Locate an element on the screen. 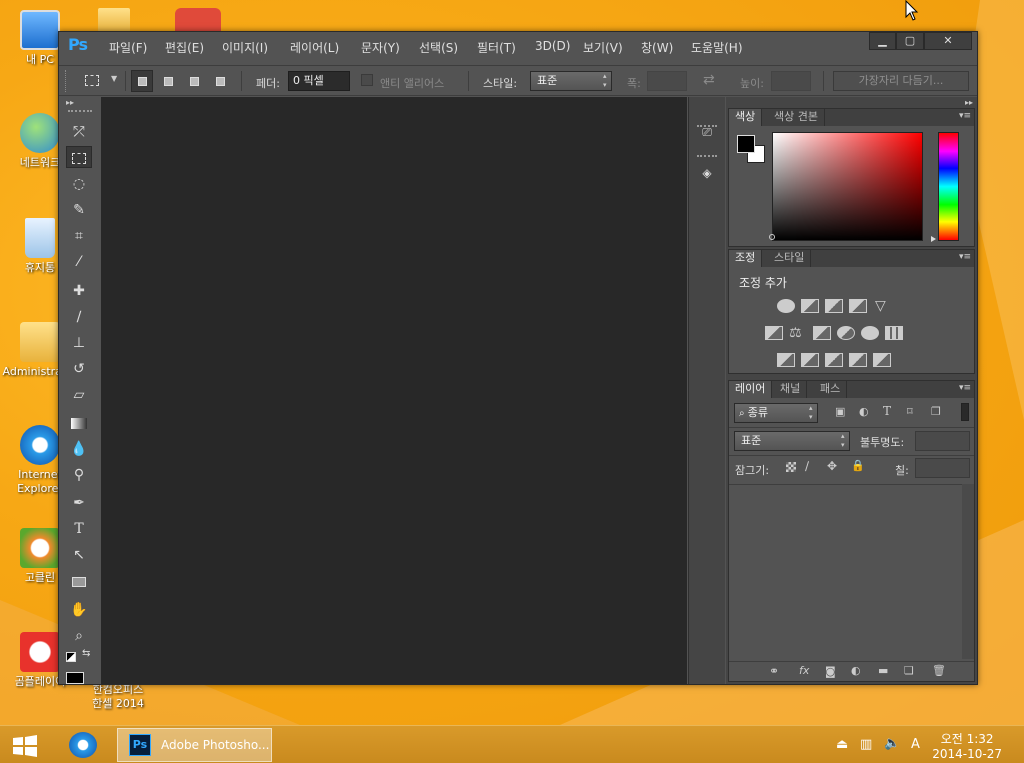 The height and width of the screenshot is (763, 1024). width-input is located at coordinates (667, 81).